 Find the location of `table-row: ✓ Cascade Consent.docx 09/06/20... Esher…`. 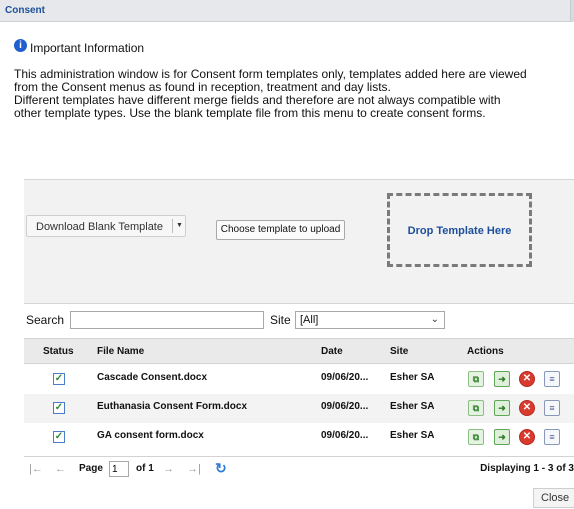

table-row: ✓ Cascade Consent.docx 09/06/20... Esher… is located at coordinates (299, 379).